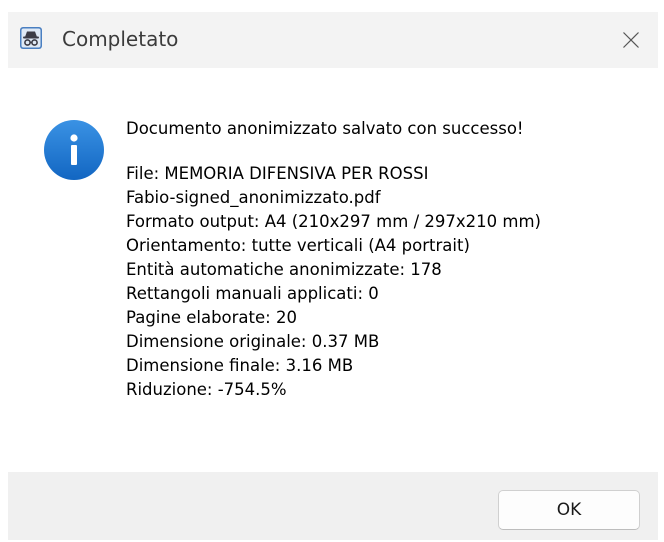 This screenshot has width=664, height=542. Describe the element at coordinates (253, 197) in the screenshot. I see `detail-file-line-2: Fabio-signed_anonimizzato.pdf` at that location.